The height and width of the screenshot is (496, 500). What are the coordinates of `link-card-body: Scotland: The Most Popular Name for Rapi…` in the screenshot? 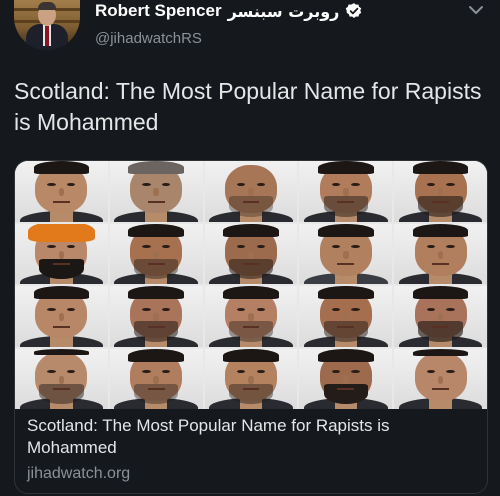 It's located at (251, 449).